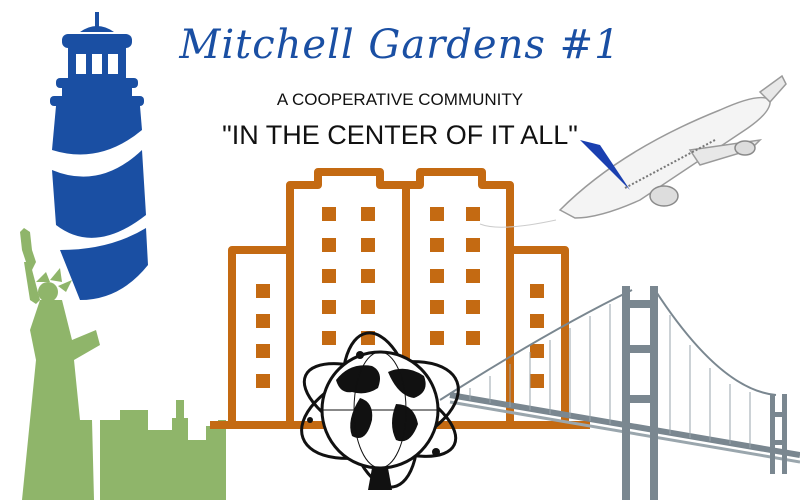  What do you see at coordinates (400, 99) in the screenshot?
I see `subtitle: A COOPERATIVE COMMUNITY` at bounding box center [400, 99].